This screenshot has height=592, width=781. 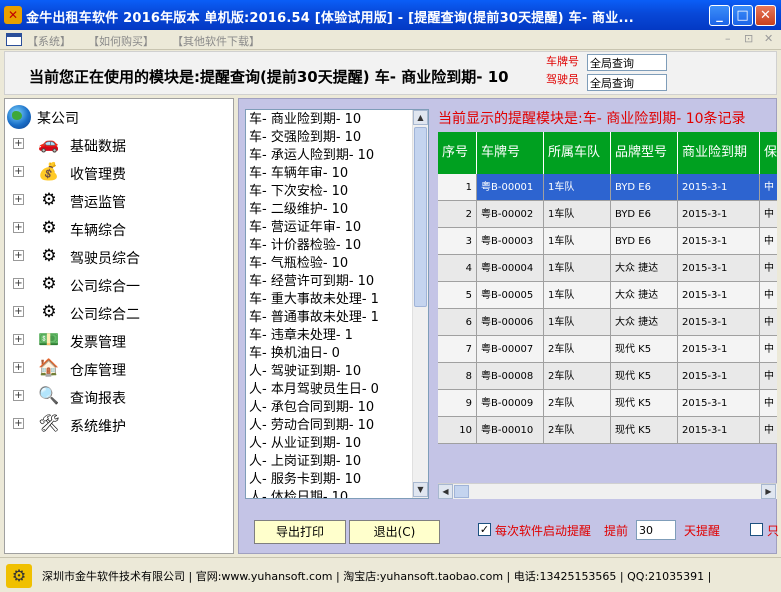 What do you see at coordinates (607, 295) in the screenshot?
I see `table-row: 5 粤B-00005 1车队 大众 捷达 2015-3-1 中` at bounding box center [607, 295].